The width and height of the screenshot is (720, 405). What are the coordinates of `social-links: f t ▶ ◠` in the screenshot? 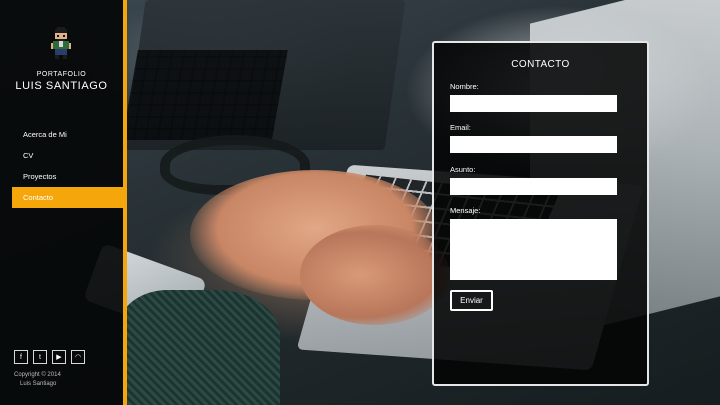 It's located at (49, 357).